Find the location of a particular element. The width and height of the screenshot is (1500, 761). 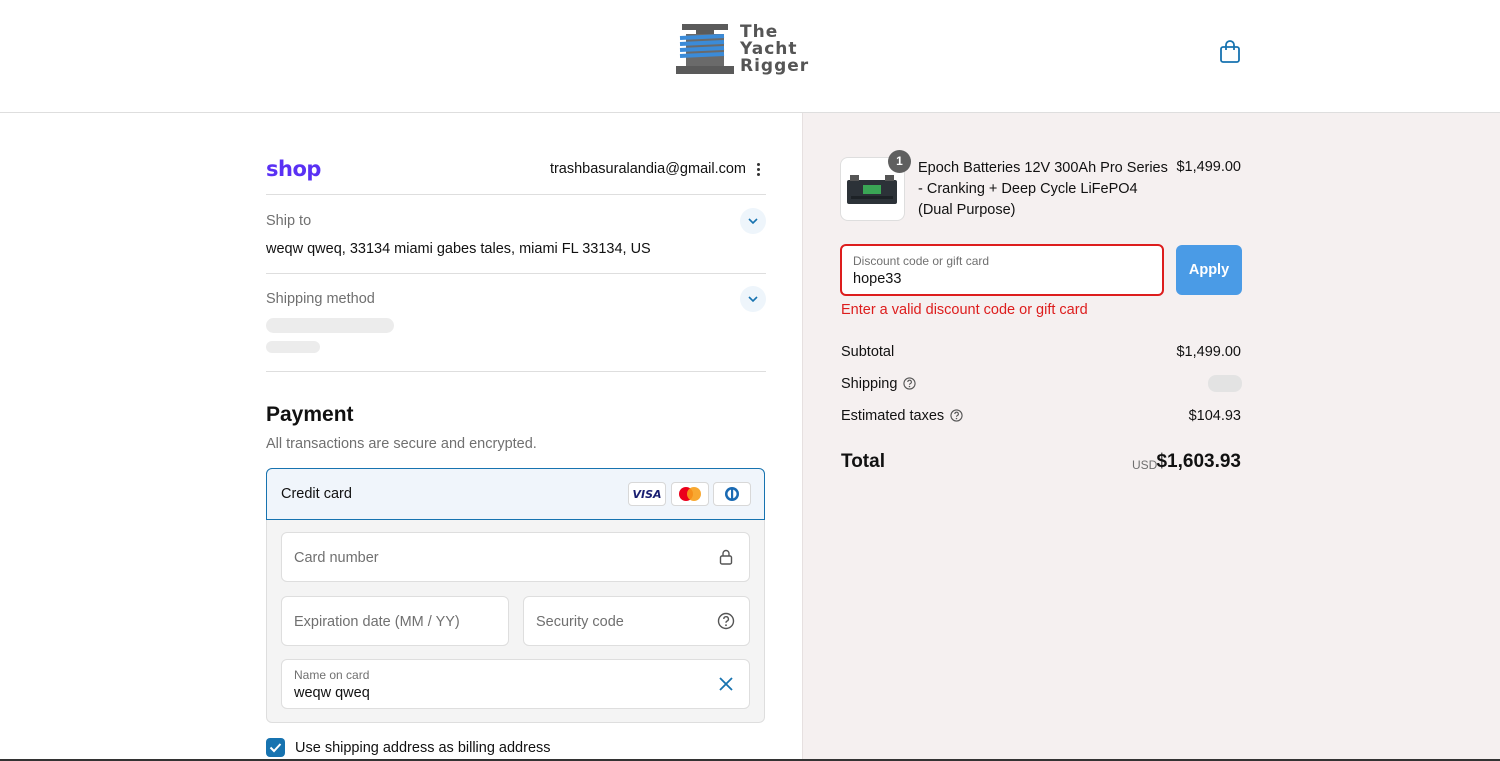

cart-button is located at coordinates (1230, 52).